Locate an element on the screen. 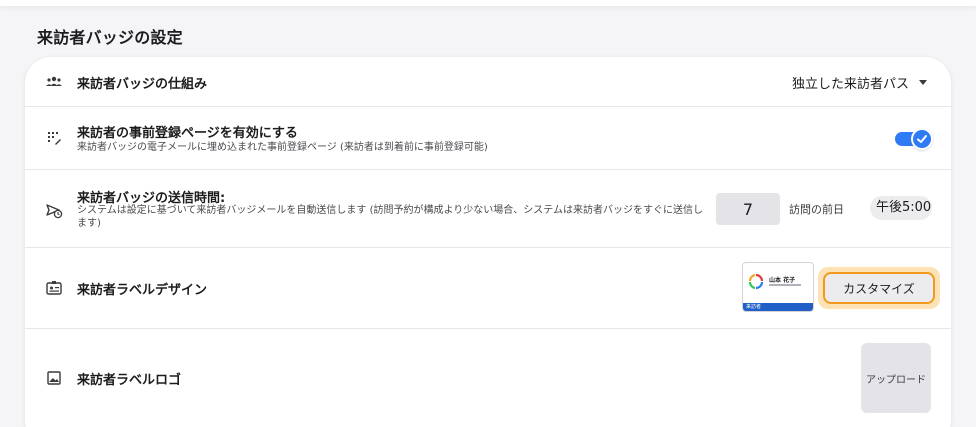 This screenshot has width=976, height=427. customize-button: カスタマイズ is located at coordinates (879, 288).